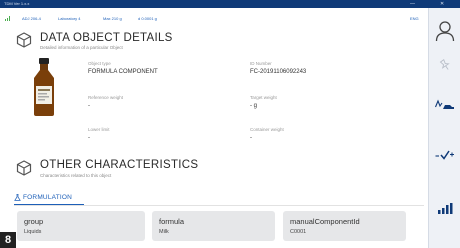  I want to click on language-selector: ENG, so click(414, 18).